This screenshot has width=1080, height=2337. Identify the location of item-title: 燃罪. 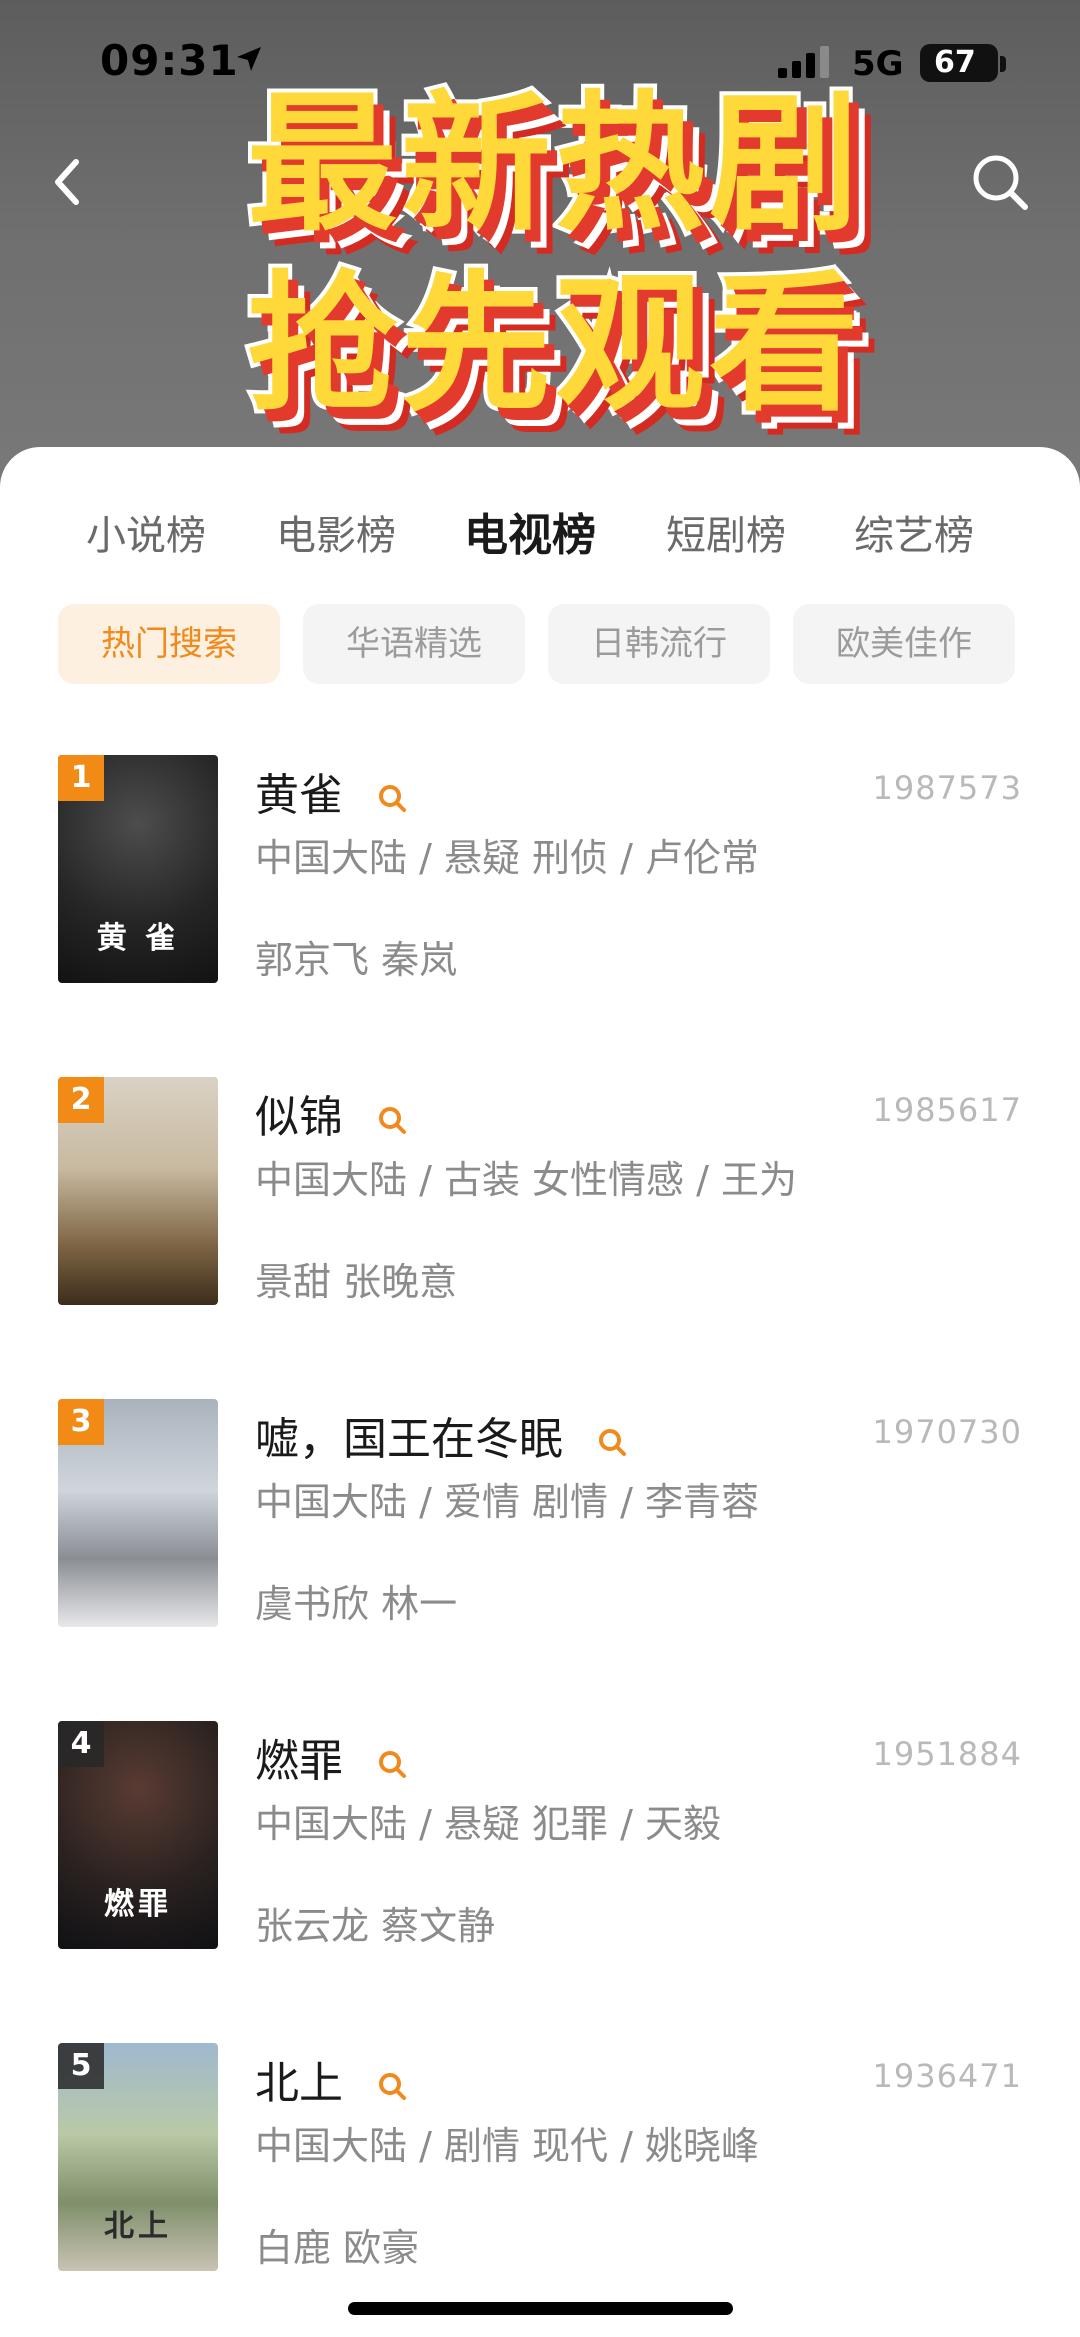
(331, 1757).